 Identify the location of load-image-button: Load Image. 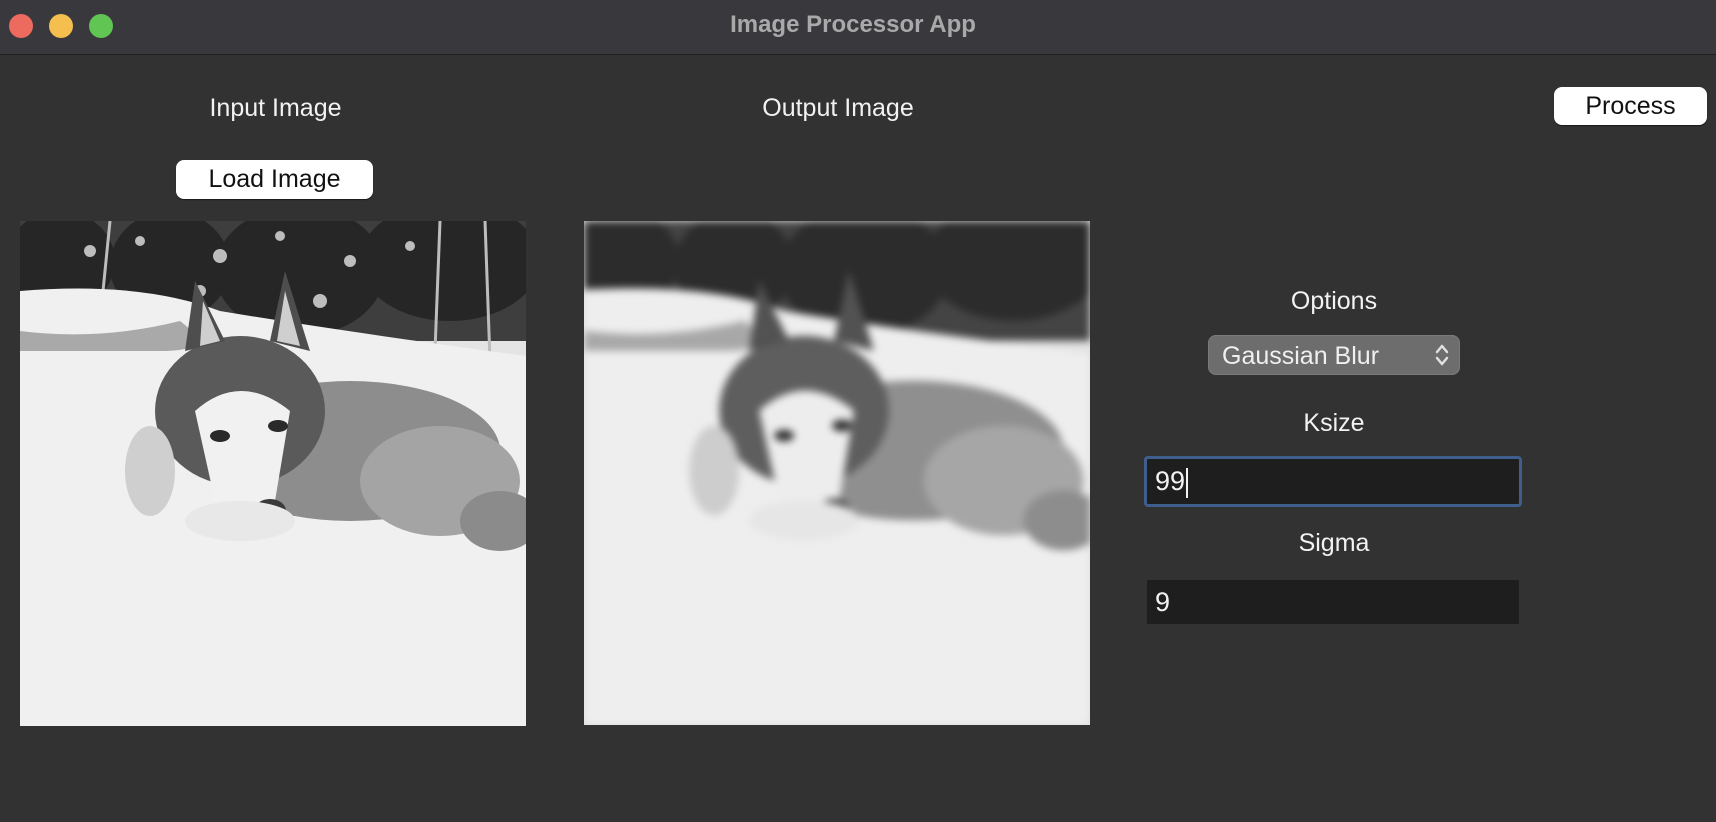
(274, 179).